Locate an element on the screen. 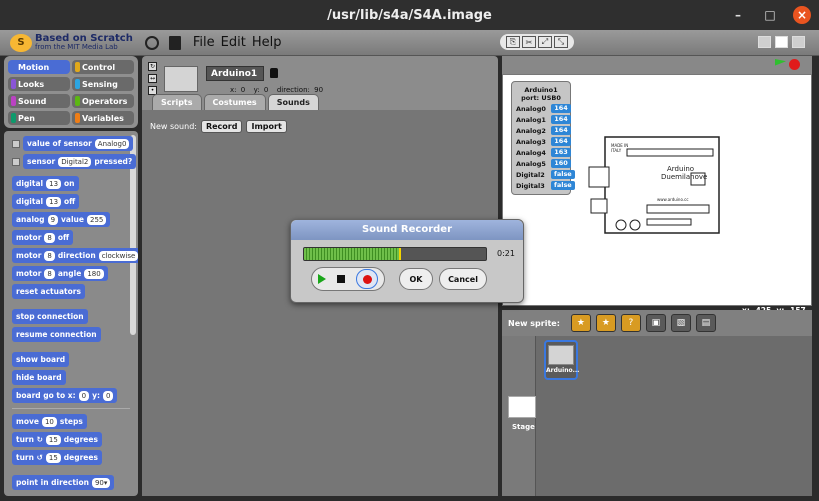  save-icon is located at coordinates (174, 42).